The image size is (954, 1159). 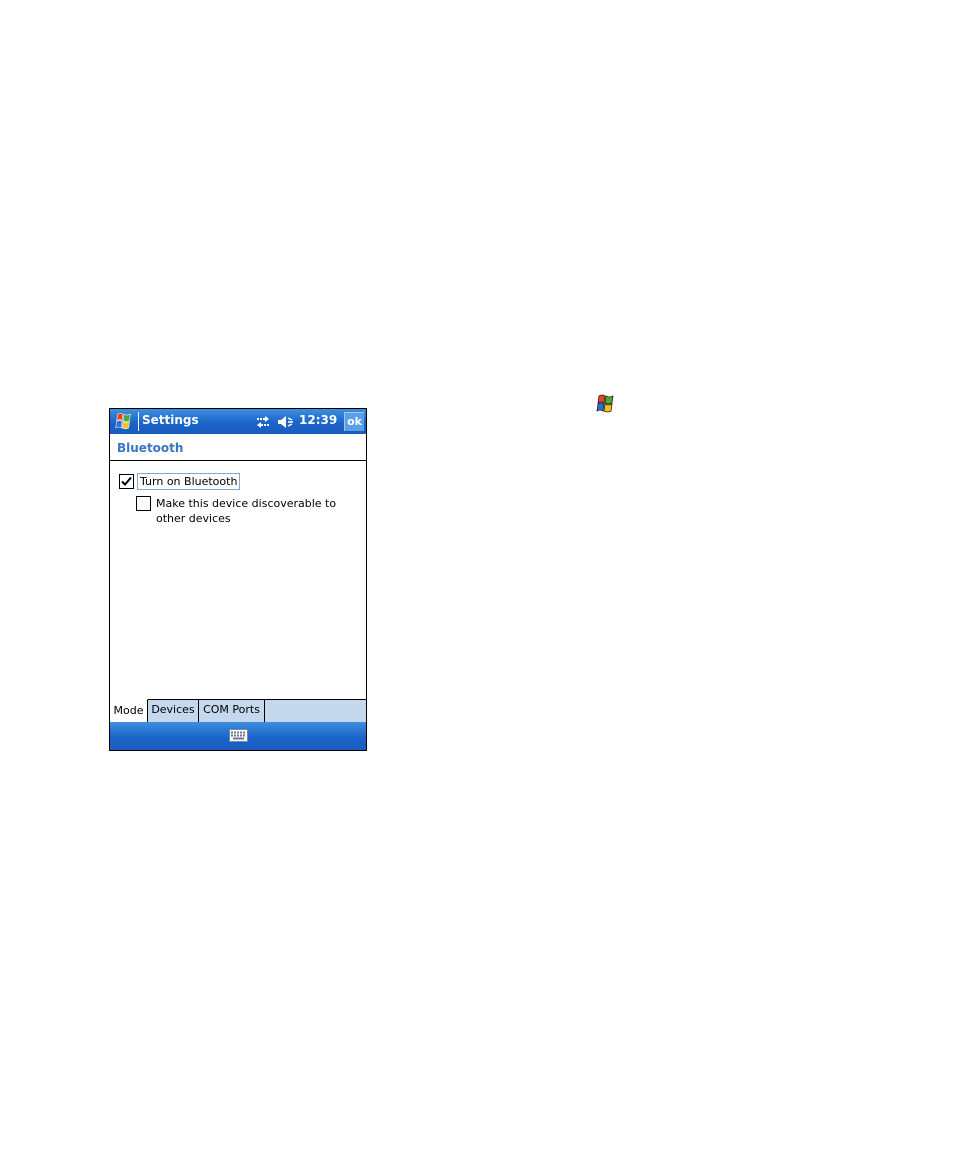 I want to click on connectivity-arrows-icon, so click(x=263, y=422).